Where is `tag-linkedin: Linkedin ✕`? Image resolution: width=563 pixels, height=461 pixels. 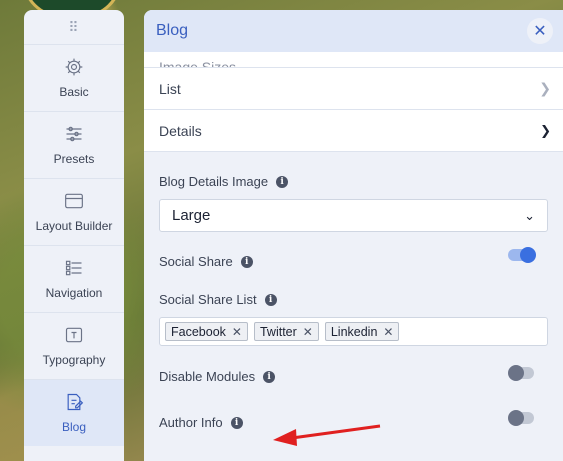 tag-linkedin: Linkedin ✕ is located at coordinates (362, 331).